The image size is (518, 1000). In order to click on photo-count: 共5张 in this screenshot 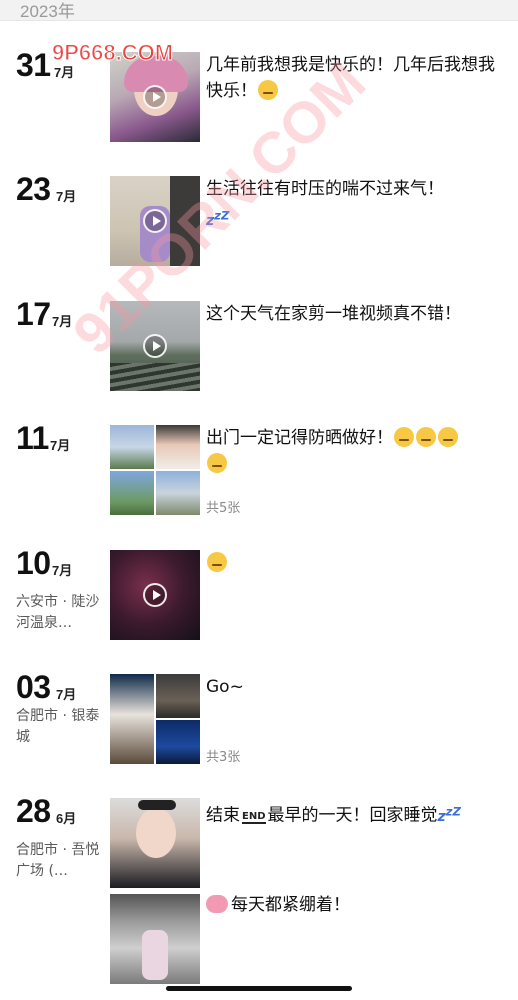, I will do `click(223, 508)`.